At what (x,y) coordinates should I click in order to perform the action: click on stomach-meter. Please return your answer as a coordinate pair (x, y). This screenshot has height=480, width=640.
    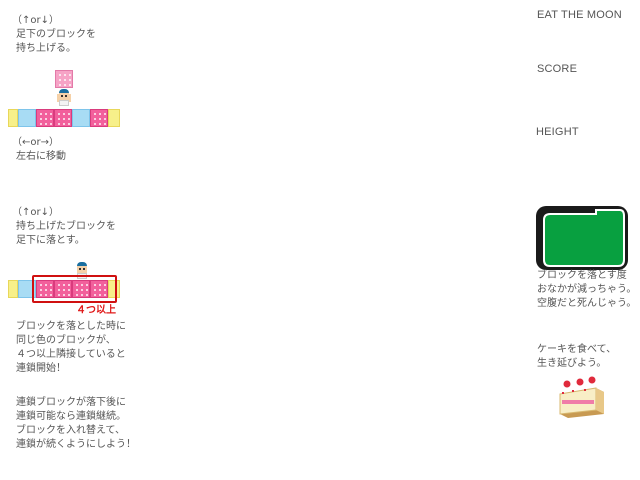
    Looking at the image, I should click on (582, 238).